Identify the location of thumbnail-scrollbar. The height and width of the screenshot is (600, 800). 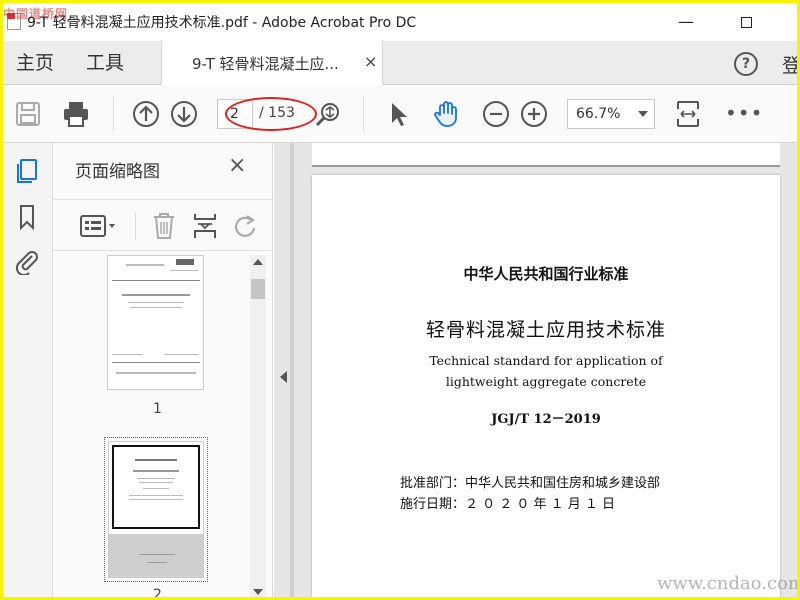
(258, 426).